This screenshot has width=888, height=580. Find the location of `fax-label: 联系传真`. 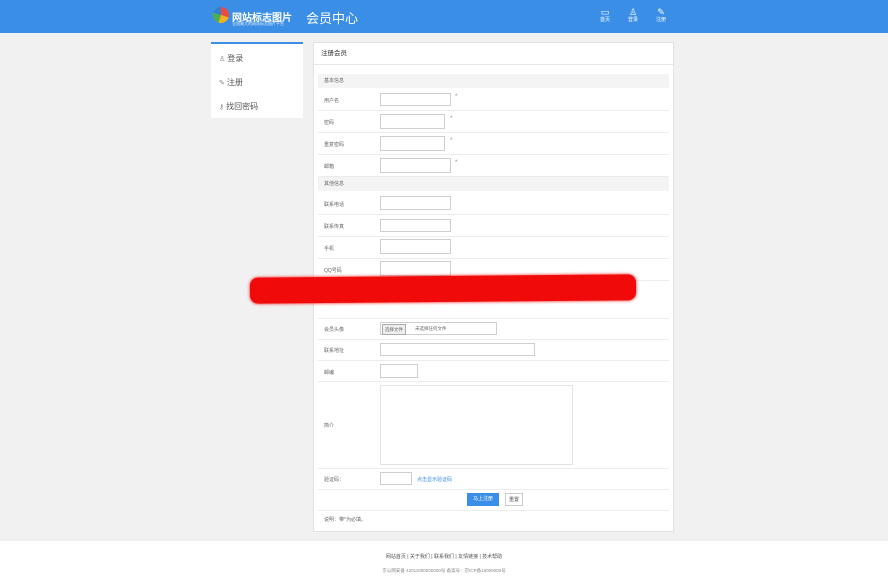

fax-label: 联系传真 is located at coordinates (334, 226).